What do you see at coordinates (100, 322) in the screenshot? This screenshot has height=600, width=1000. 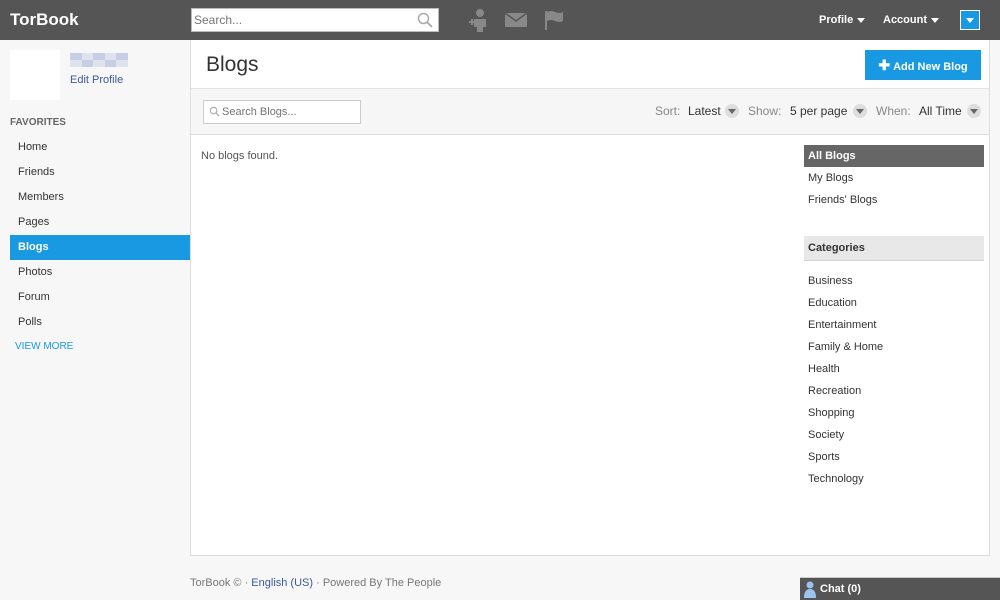 I see `sidebar-item-polls: Polls` at bounding box center [100, 322].